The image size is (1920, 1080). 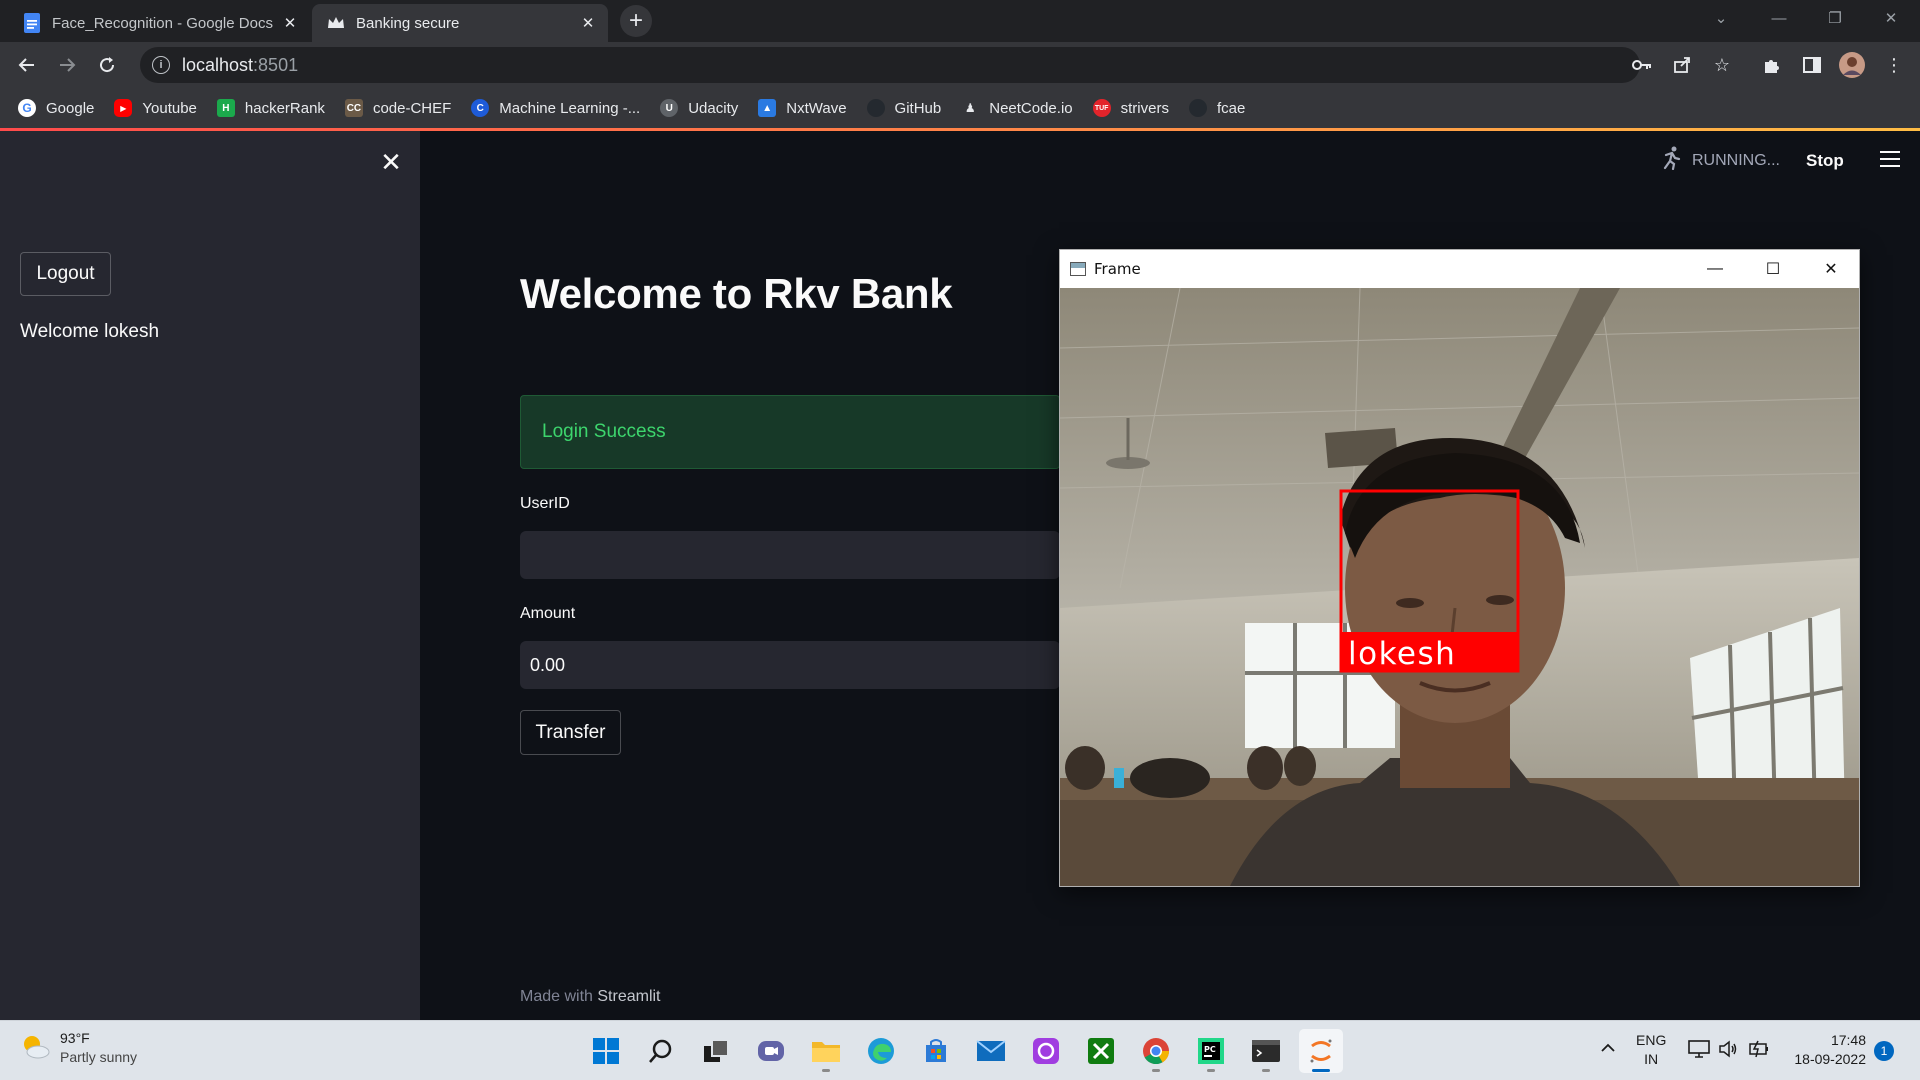 What do you see at coordinates (27, 65) in the screenshot?
I see `back-icon` at bounding box center [27, 65].